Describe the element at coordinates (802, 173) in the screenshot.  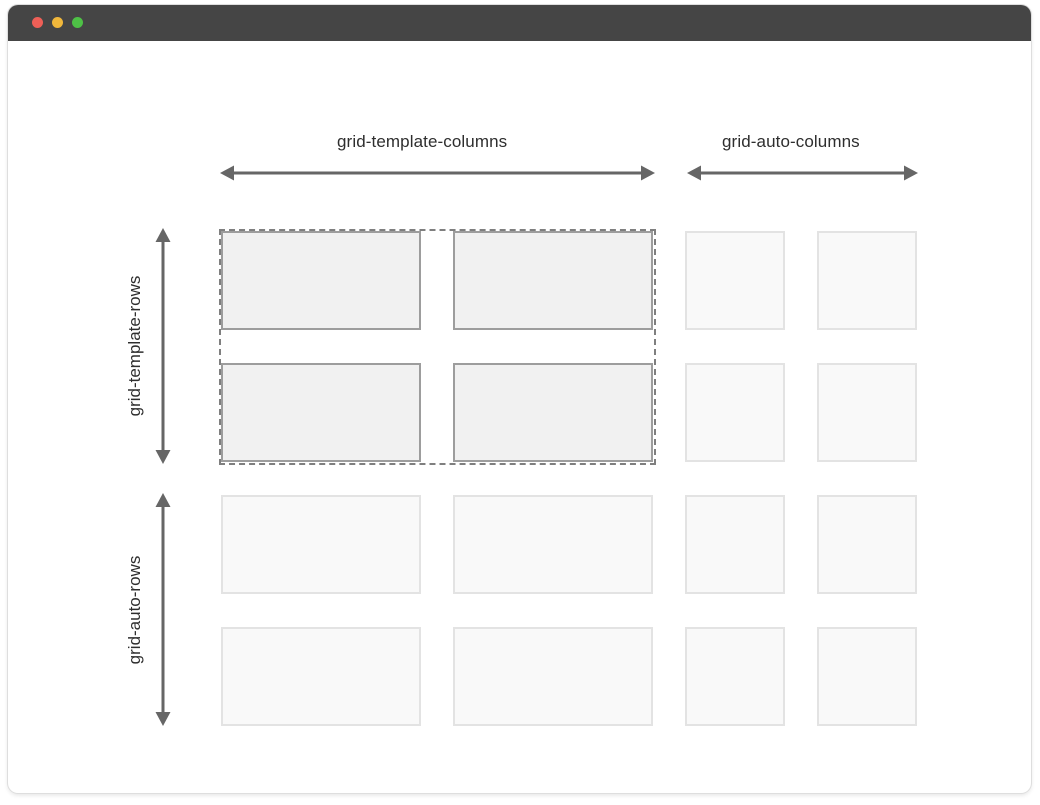
I see `auto-columns-arrow` at that location.